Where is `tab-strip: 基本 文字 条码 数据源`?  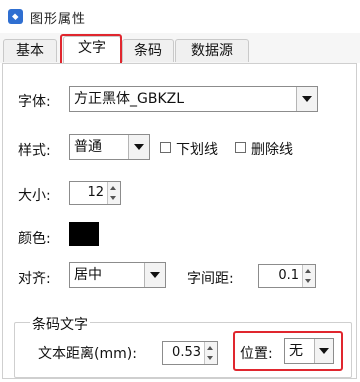 tab-strip: 基本 文字 条码 数据源 is located at coordinates (180, 48).